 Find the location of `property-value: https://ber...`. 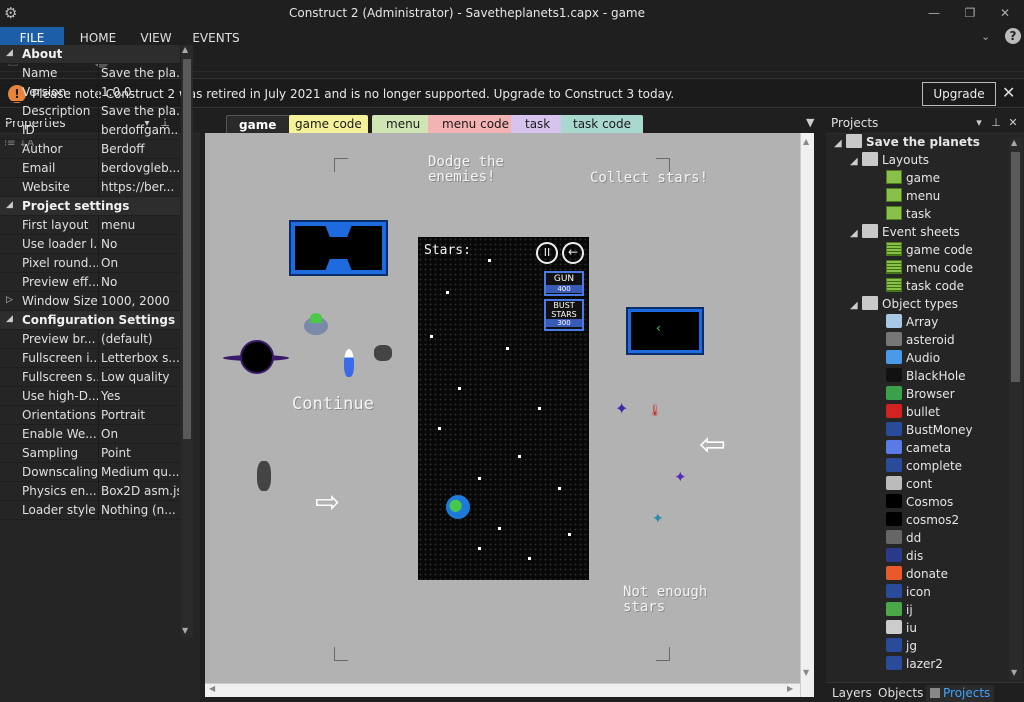

property-value: https://ber... is located at coordinates (140, 187).